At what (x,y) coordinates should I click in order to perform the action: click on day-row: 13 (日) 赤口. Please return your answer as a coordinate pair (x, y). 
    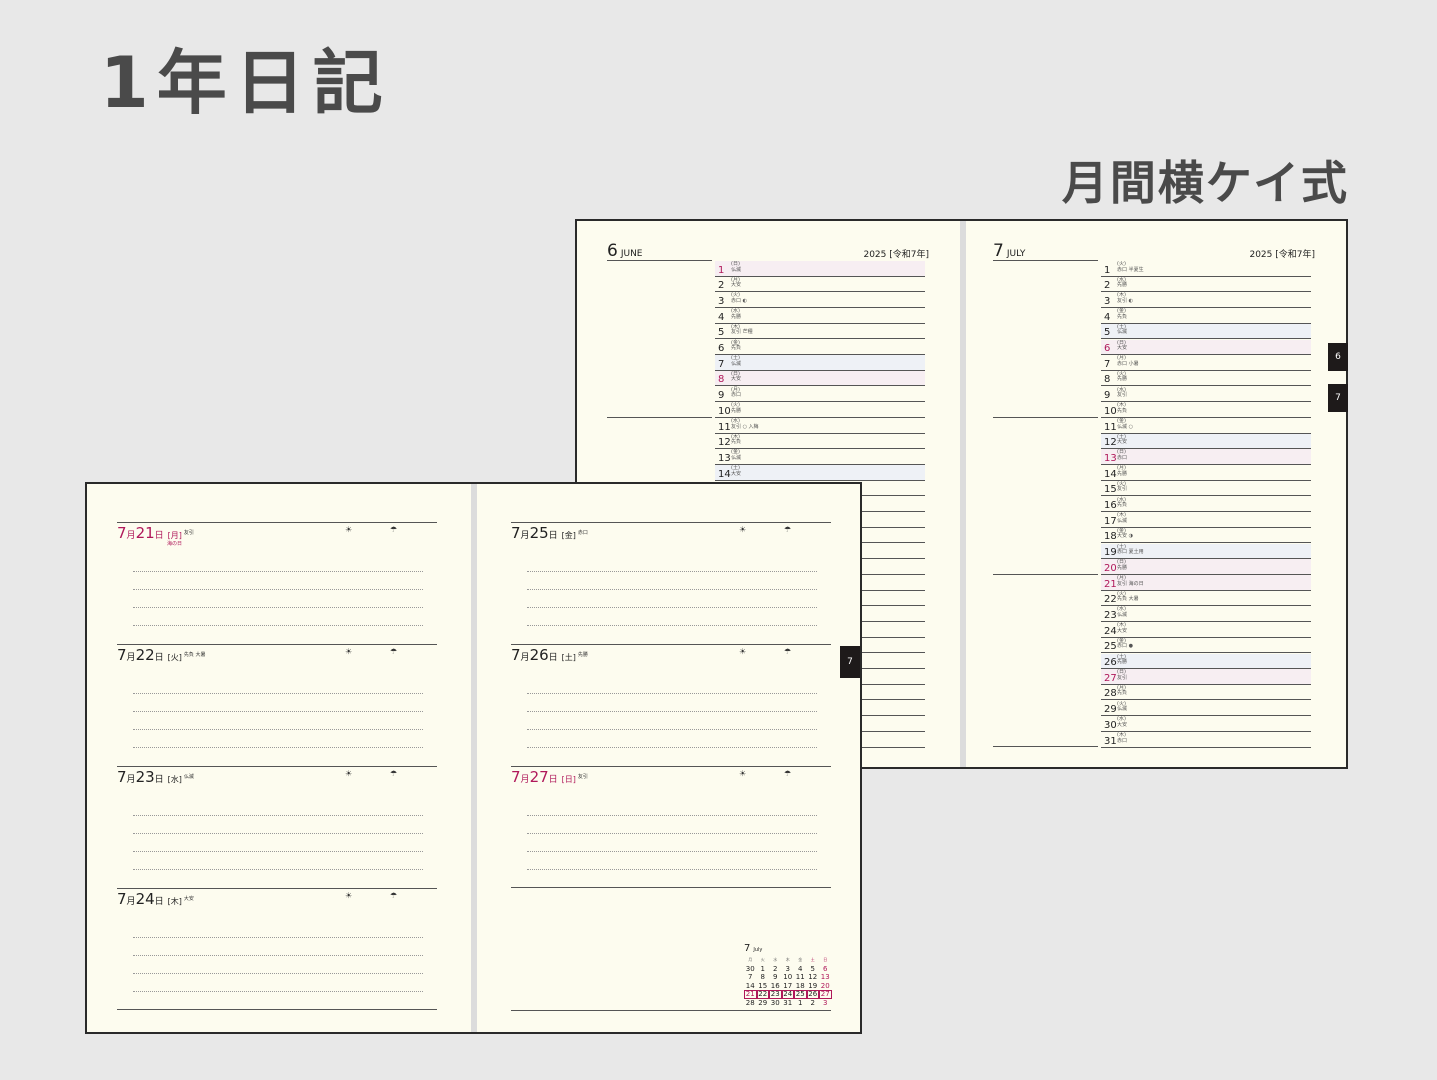
    Looking at the image, I should click on (1206, 457).